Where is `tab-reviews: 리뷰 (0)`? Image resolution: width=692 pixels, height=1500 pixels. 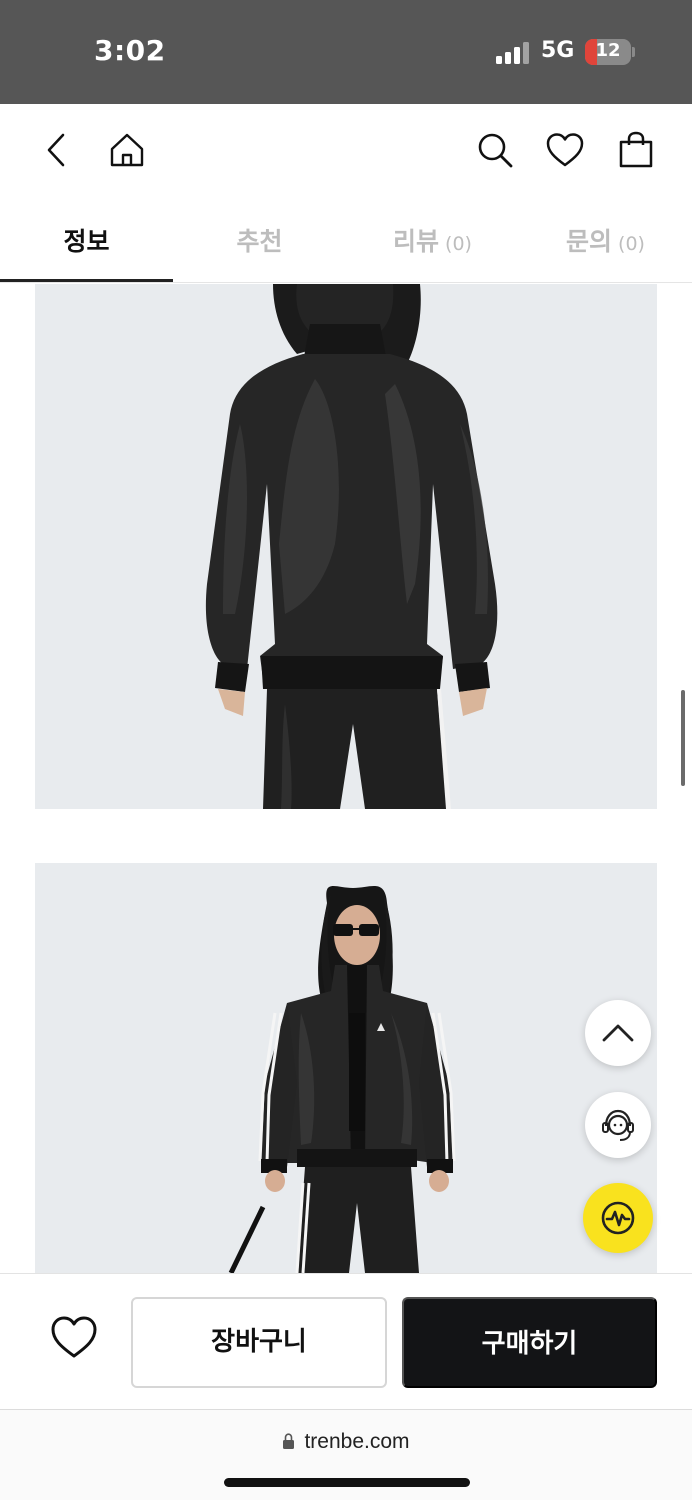
tab-reviews: 리뷰 (0) is located at coordinates (432, 241).